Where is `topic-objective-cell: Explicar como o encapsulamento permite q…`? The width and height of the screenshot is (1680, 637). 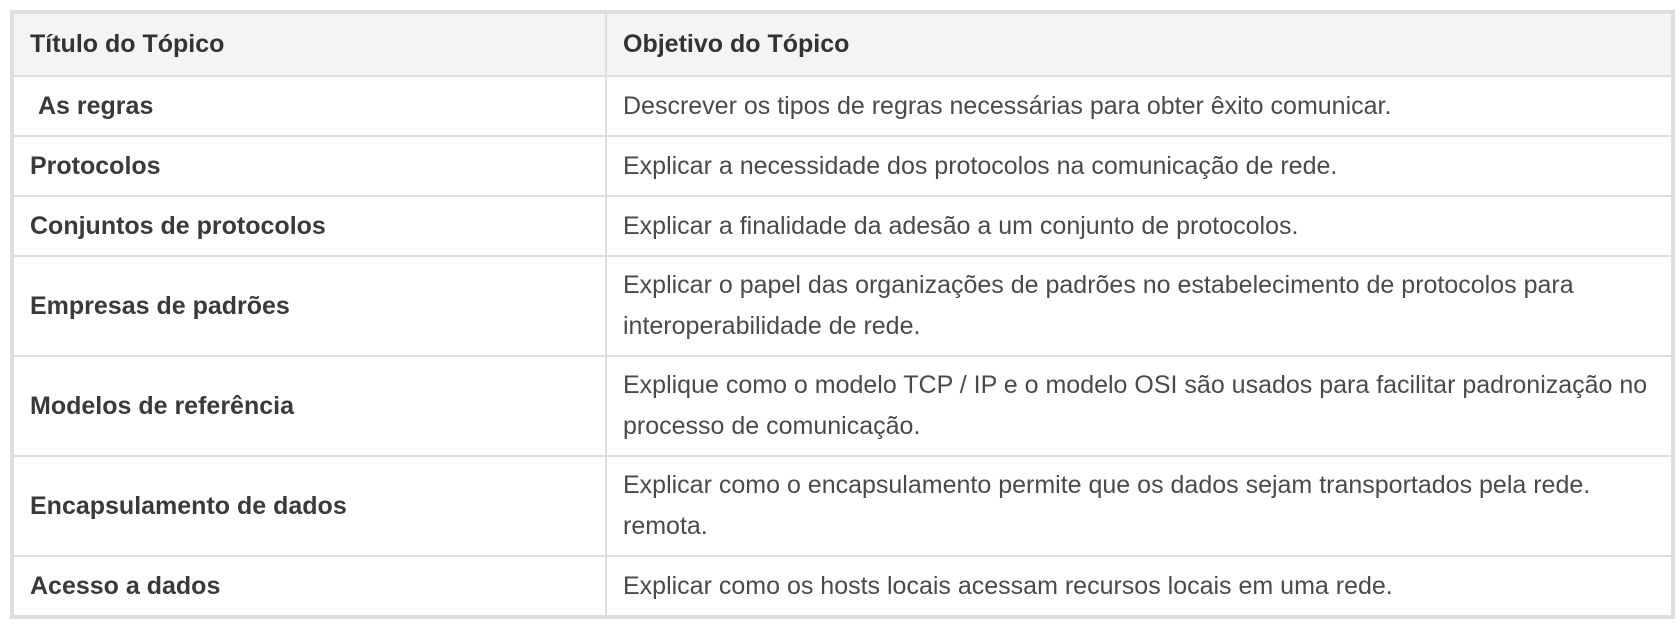
topic-objective-cell: Explicar como o encapsulamento permite q… is located at coordinates (1139, 506).